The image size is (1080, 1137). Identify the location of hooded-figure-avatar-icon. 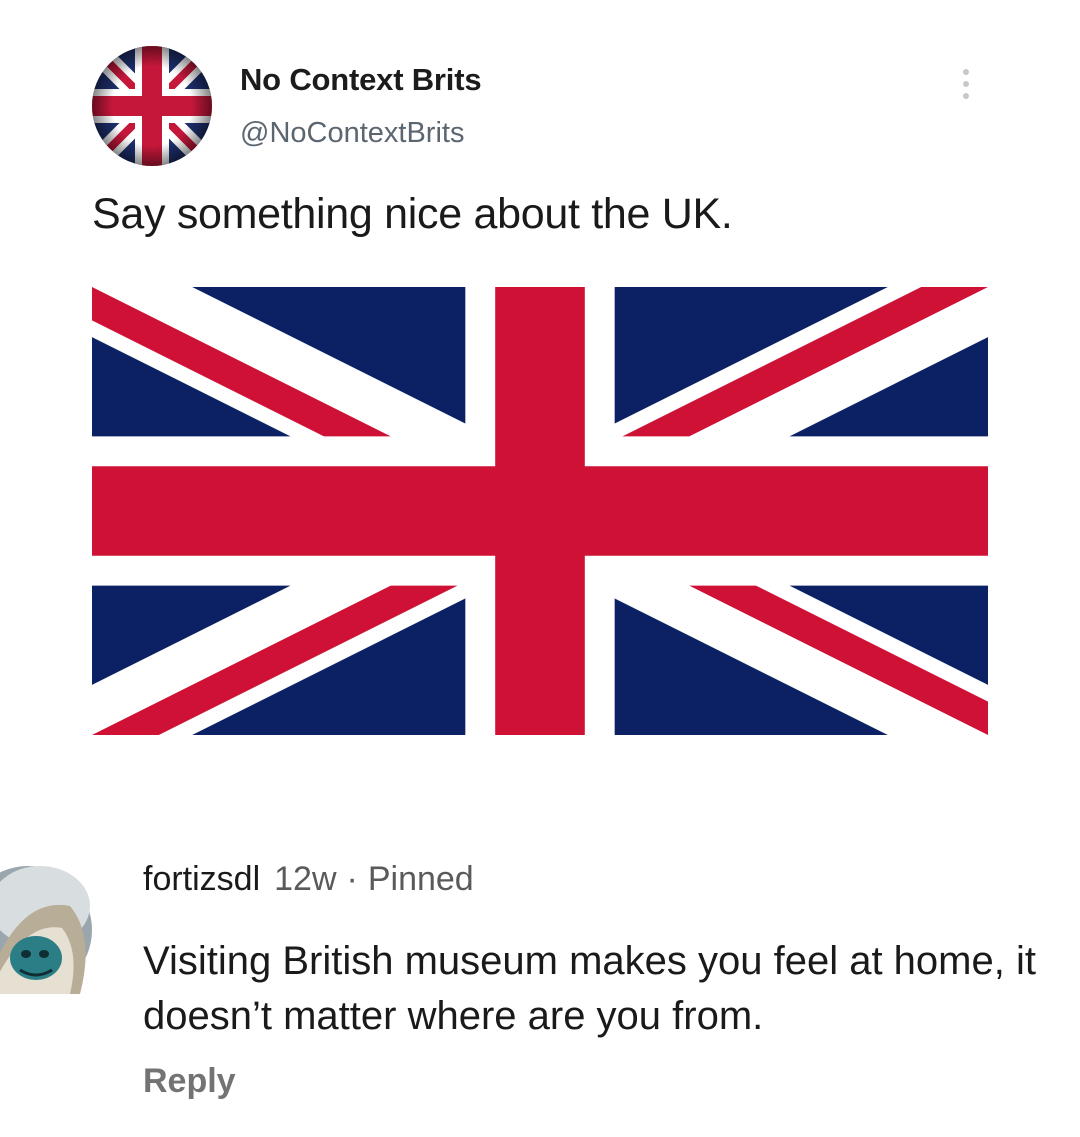
(46, 930).